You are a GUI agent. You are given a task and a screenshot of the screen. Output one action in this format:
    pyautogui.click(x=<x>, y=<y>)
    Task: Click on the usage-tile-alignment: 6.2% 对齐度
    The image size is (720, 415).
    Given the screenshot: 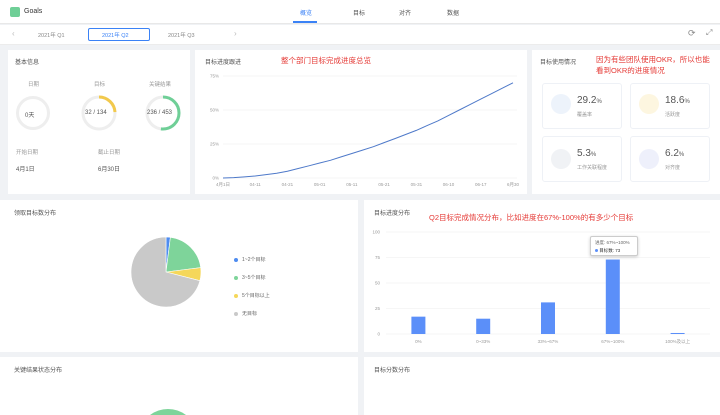 What is the action you would take?
    pyautogui.click(x=670, y=159)
    